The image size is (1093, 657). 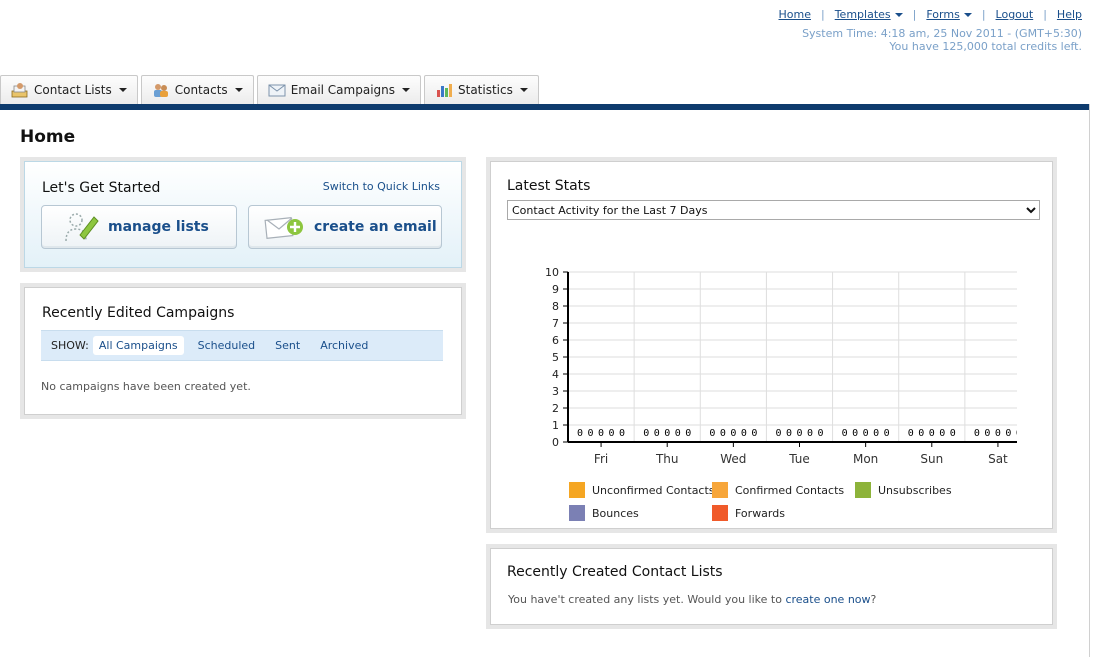 What do you see at coordinates (615, 572) in the screenshot?
I see `recent-lists-title: Recently Created Contact Lists` at bounding box center [615, 572].